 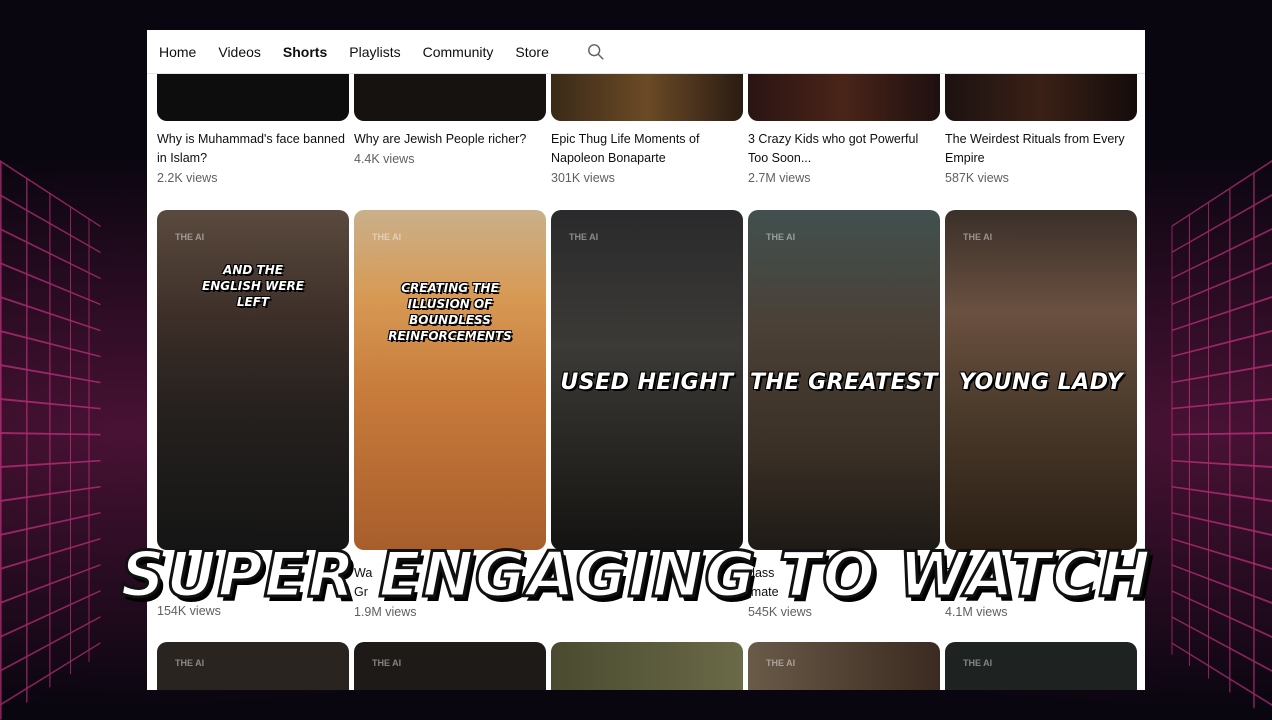 I want to click on view-count: 2.7M views, so click(x=779, y=178).